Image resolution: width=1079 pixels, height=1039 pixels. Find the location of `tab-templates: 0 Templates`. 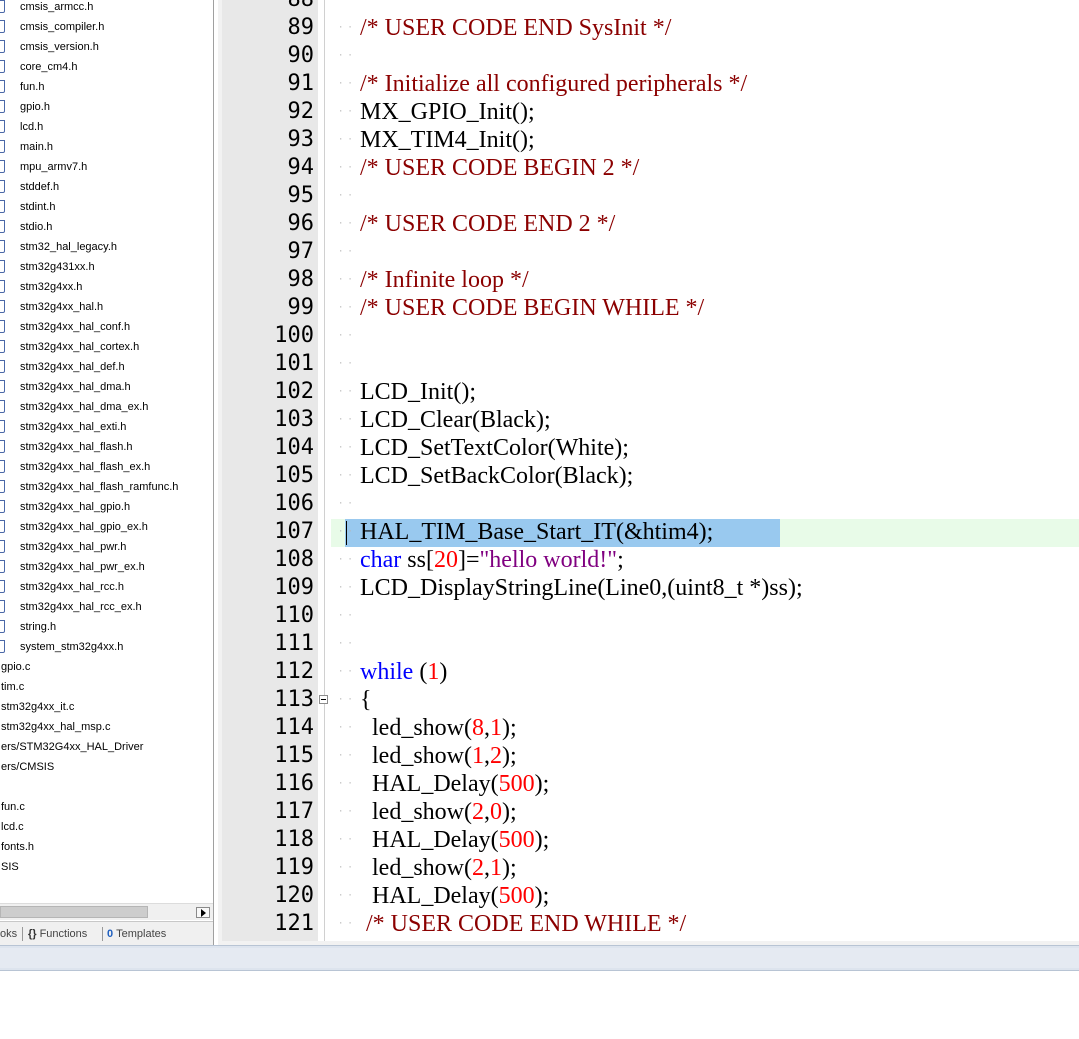

tab-templates: 0 Templates is located at coordinates (136, 934).